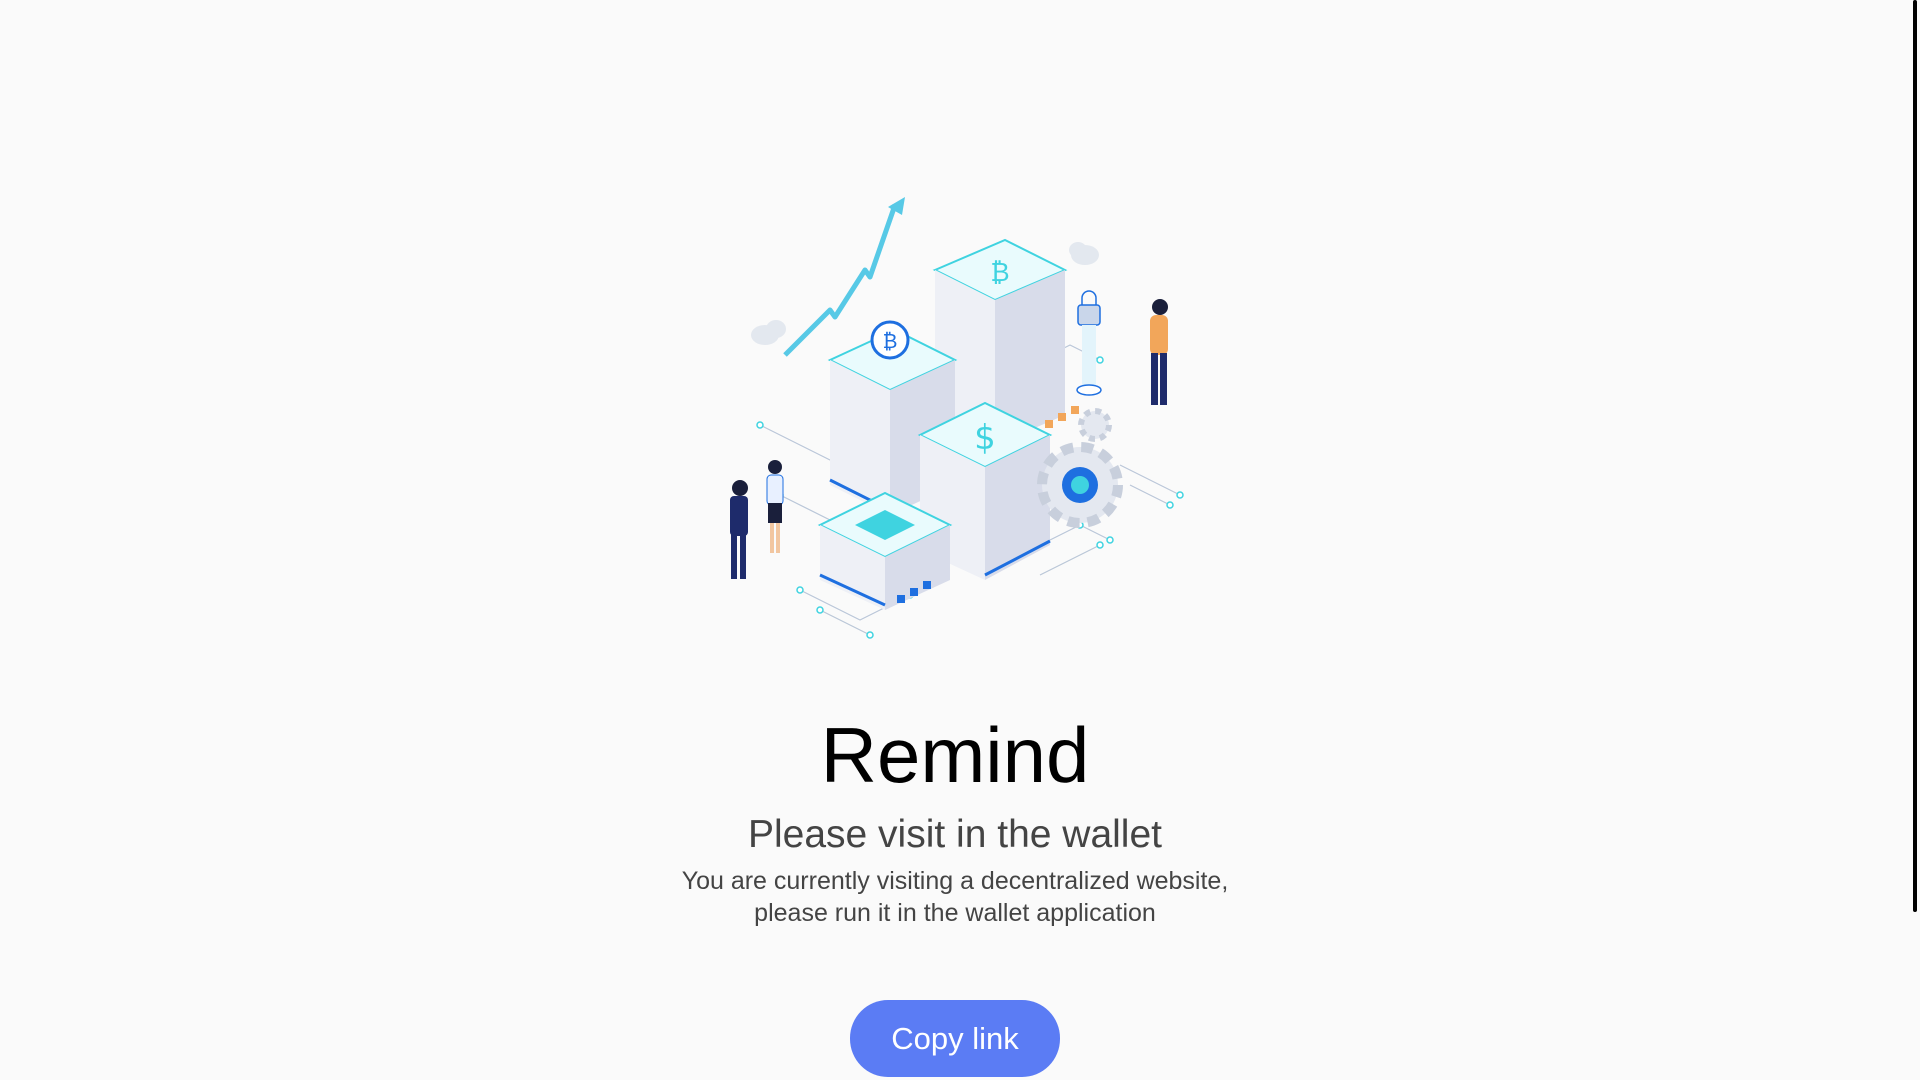 This screenshot has width=1920, height=1080. Describe the element at coordinates (955, 1038) in the screenshot. I see `copy-link-button: Copy link` at that location.